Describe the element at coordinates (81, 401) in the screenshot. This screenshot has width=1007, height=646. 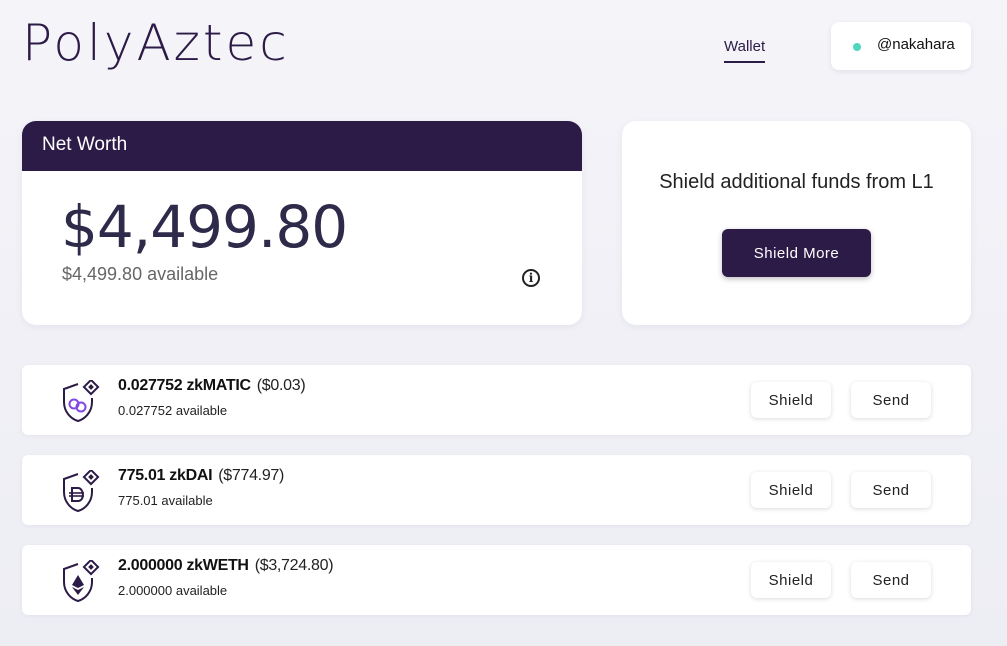
I see `matic-shield-icon` at that location.